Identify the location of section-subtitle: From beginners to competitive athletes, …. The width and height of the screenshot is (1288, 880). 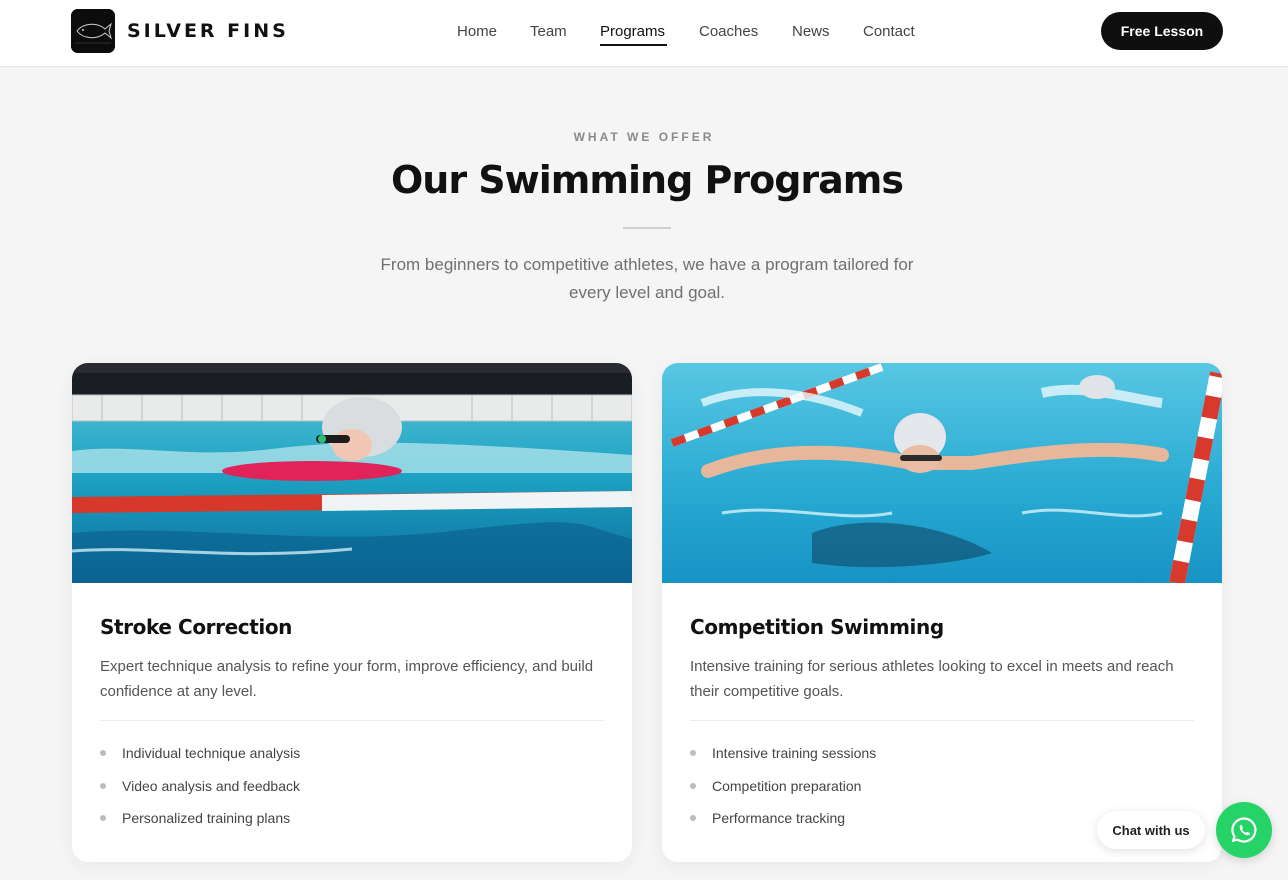
(647, 278).